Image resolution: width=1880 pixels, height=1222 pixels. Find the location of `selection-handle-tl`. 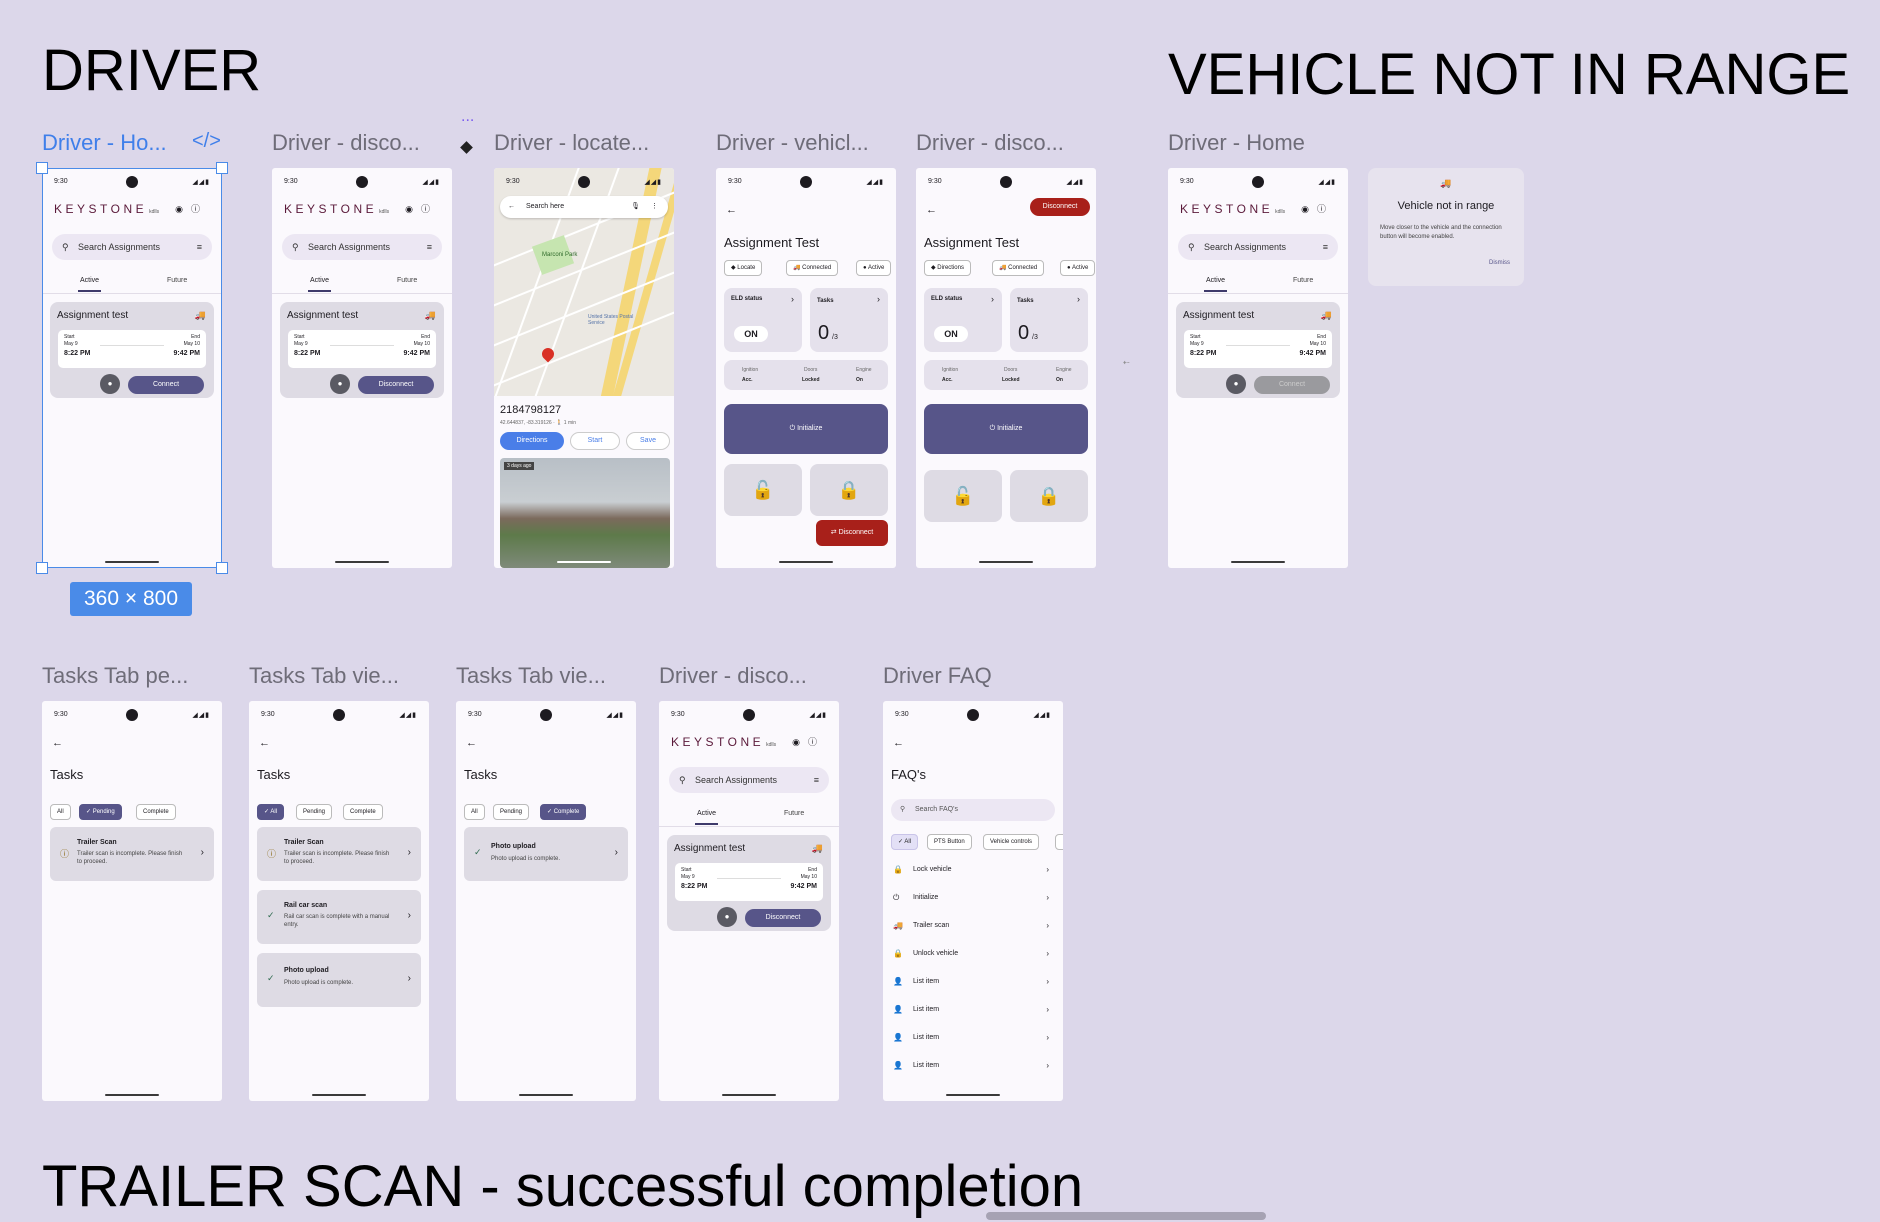

selection-handle-tl is located at coordinates (42, 168).